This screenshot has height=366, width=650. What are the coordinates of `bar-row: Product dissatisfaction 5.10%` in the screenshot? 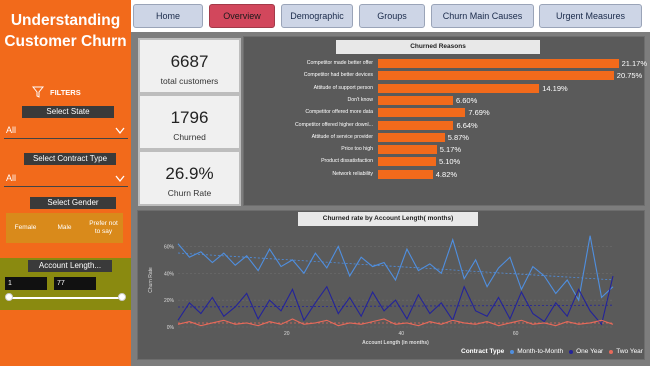 It's located at (445, 161).